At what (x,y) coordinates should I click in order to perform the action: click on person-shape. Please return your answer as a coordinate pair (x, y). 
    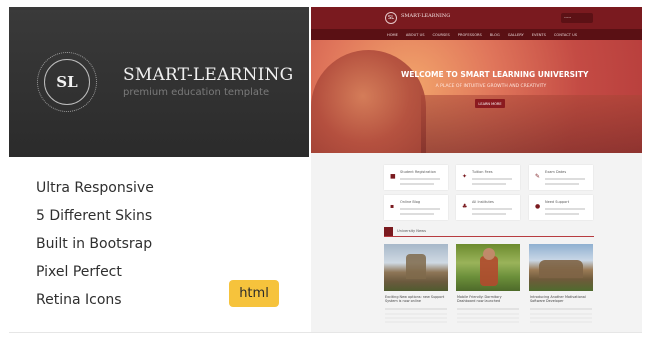
    Looking at the image, I should click on (489, 271).